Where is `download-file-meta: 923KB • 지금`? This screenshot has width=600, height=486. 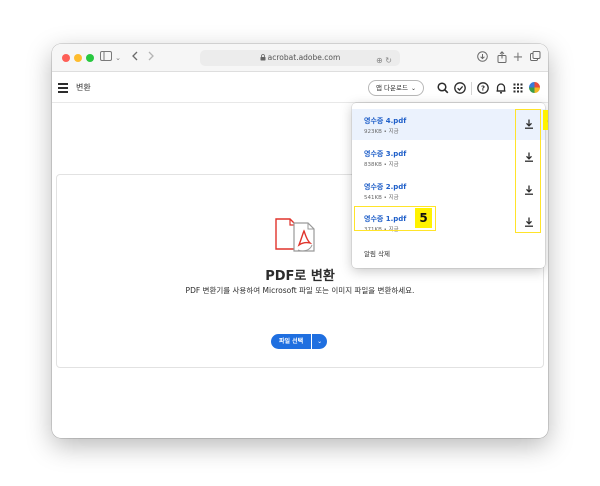
download-file-meta: 923KB • 지금 is located at coordinates (381, 132).